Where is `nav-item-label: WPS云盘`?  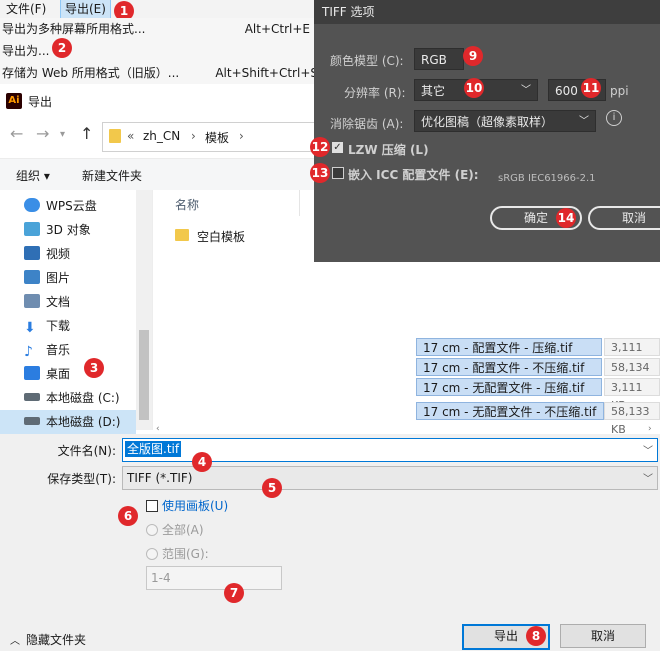 nav-item-label: WPS云盘 is located at coordinates (71, 206).